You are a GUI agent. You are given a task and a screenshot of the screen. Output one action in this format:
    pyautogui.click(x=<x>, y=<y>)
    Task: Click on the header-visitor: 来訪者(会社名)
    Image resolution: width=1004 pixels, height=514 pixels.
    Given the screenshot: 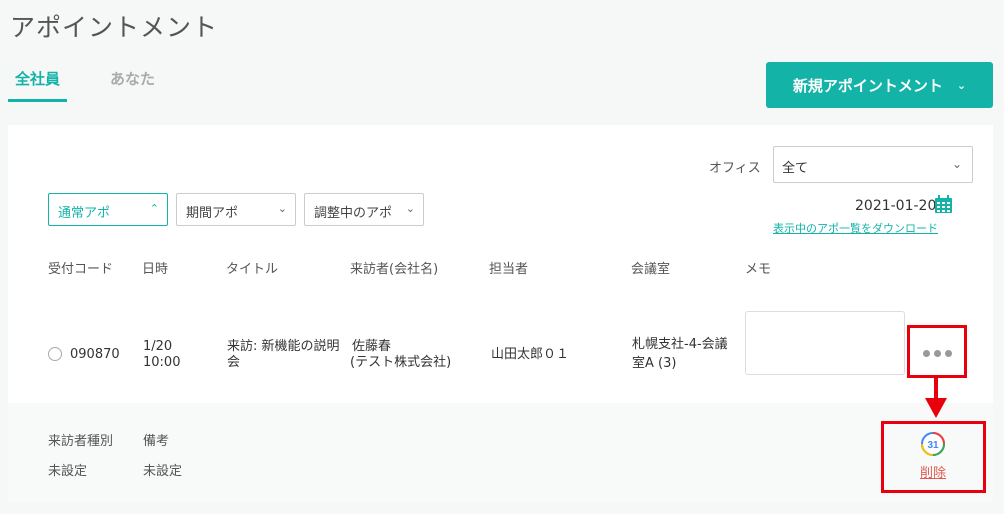 What is the action you would take?
    pyautogui.click(x=394, y=269)
    